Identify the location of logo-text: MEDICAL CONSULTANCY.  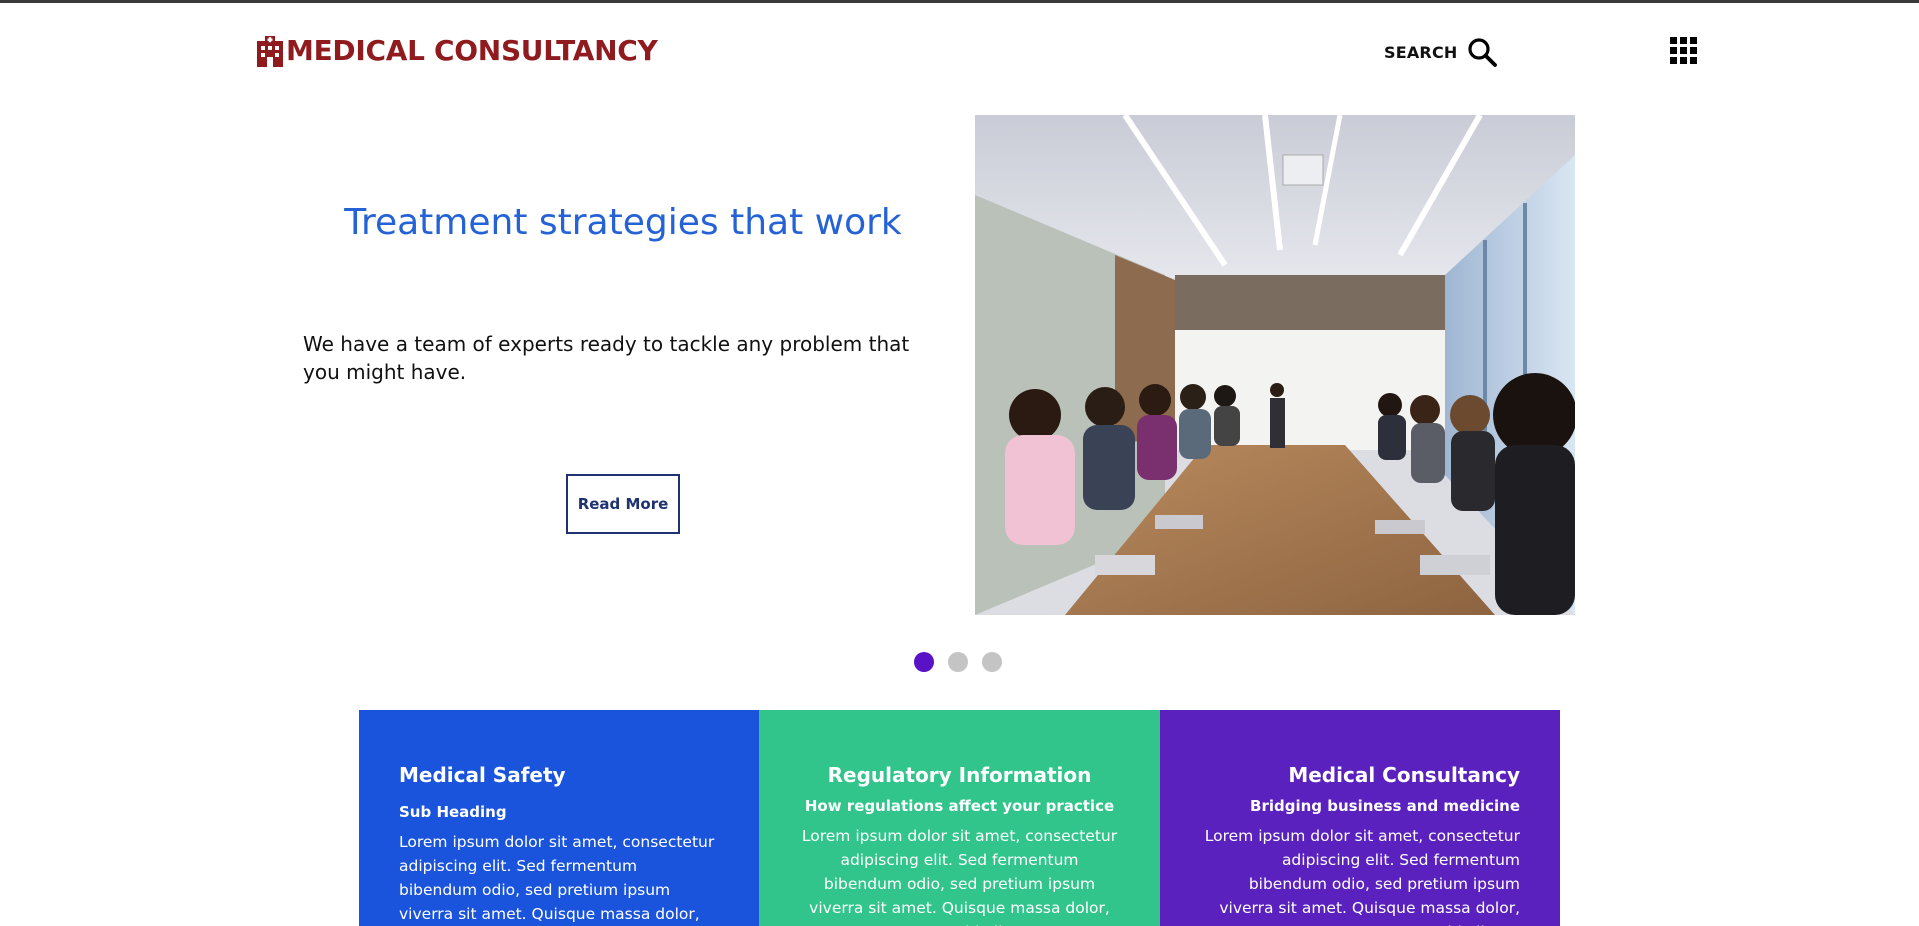
(472, 50).